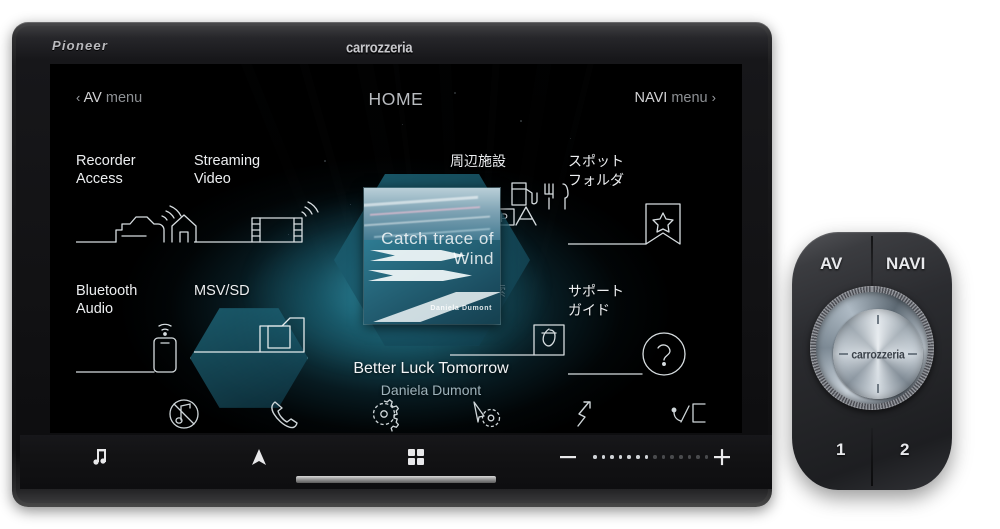 This screenshot has width=1000, height=529. Describe the element at coordinates (396, 479) in the screenshot. I see `device-bottom-notch` at that location.